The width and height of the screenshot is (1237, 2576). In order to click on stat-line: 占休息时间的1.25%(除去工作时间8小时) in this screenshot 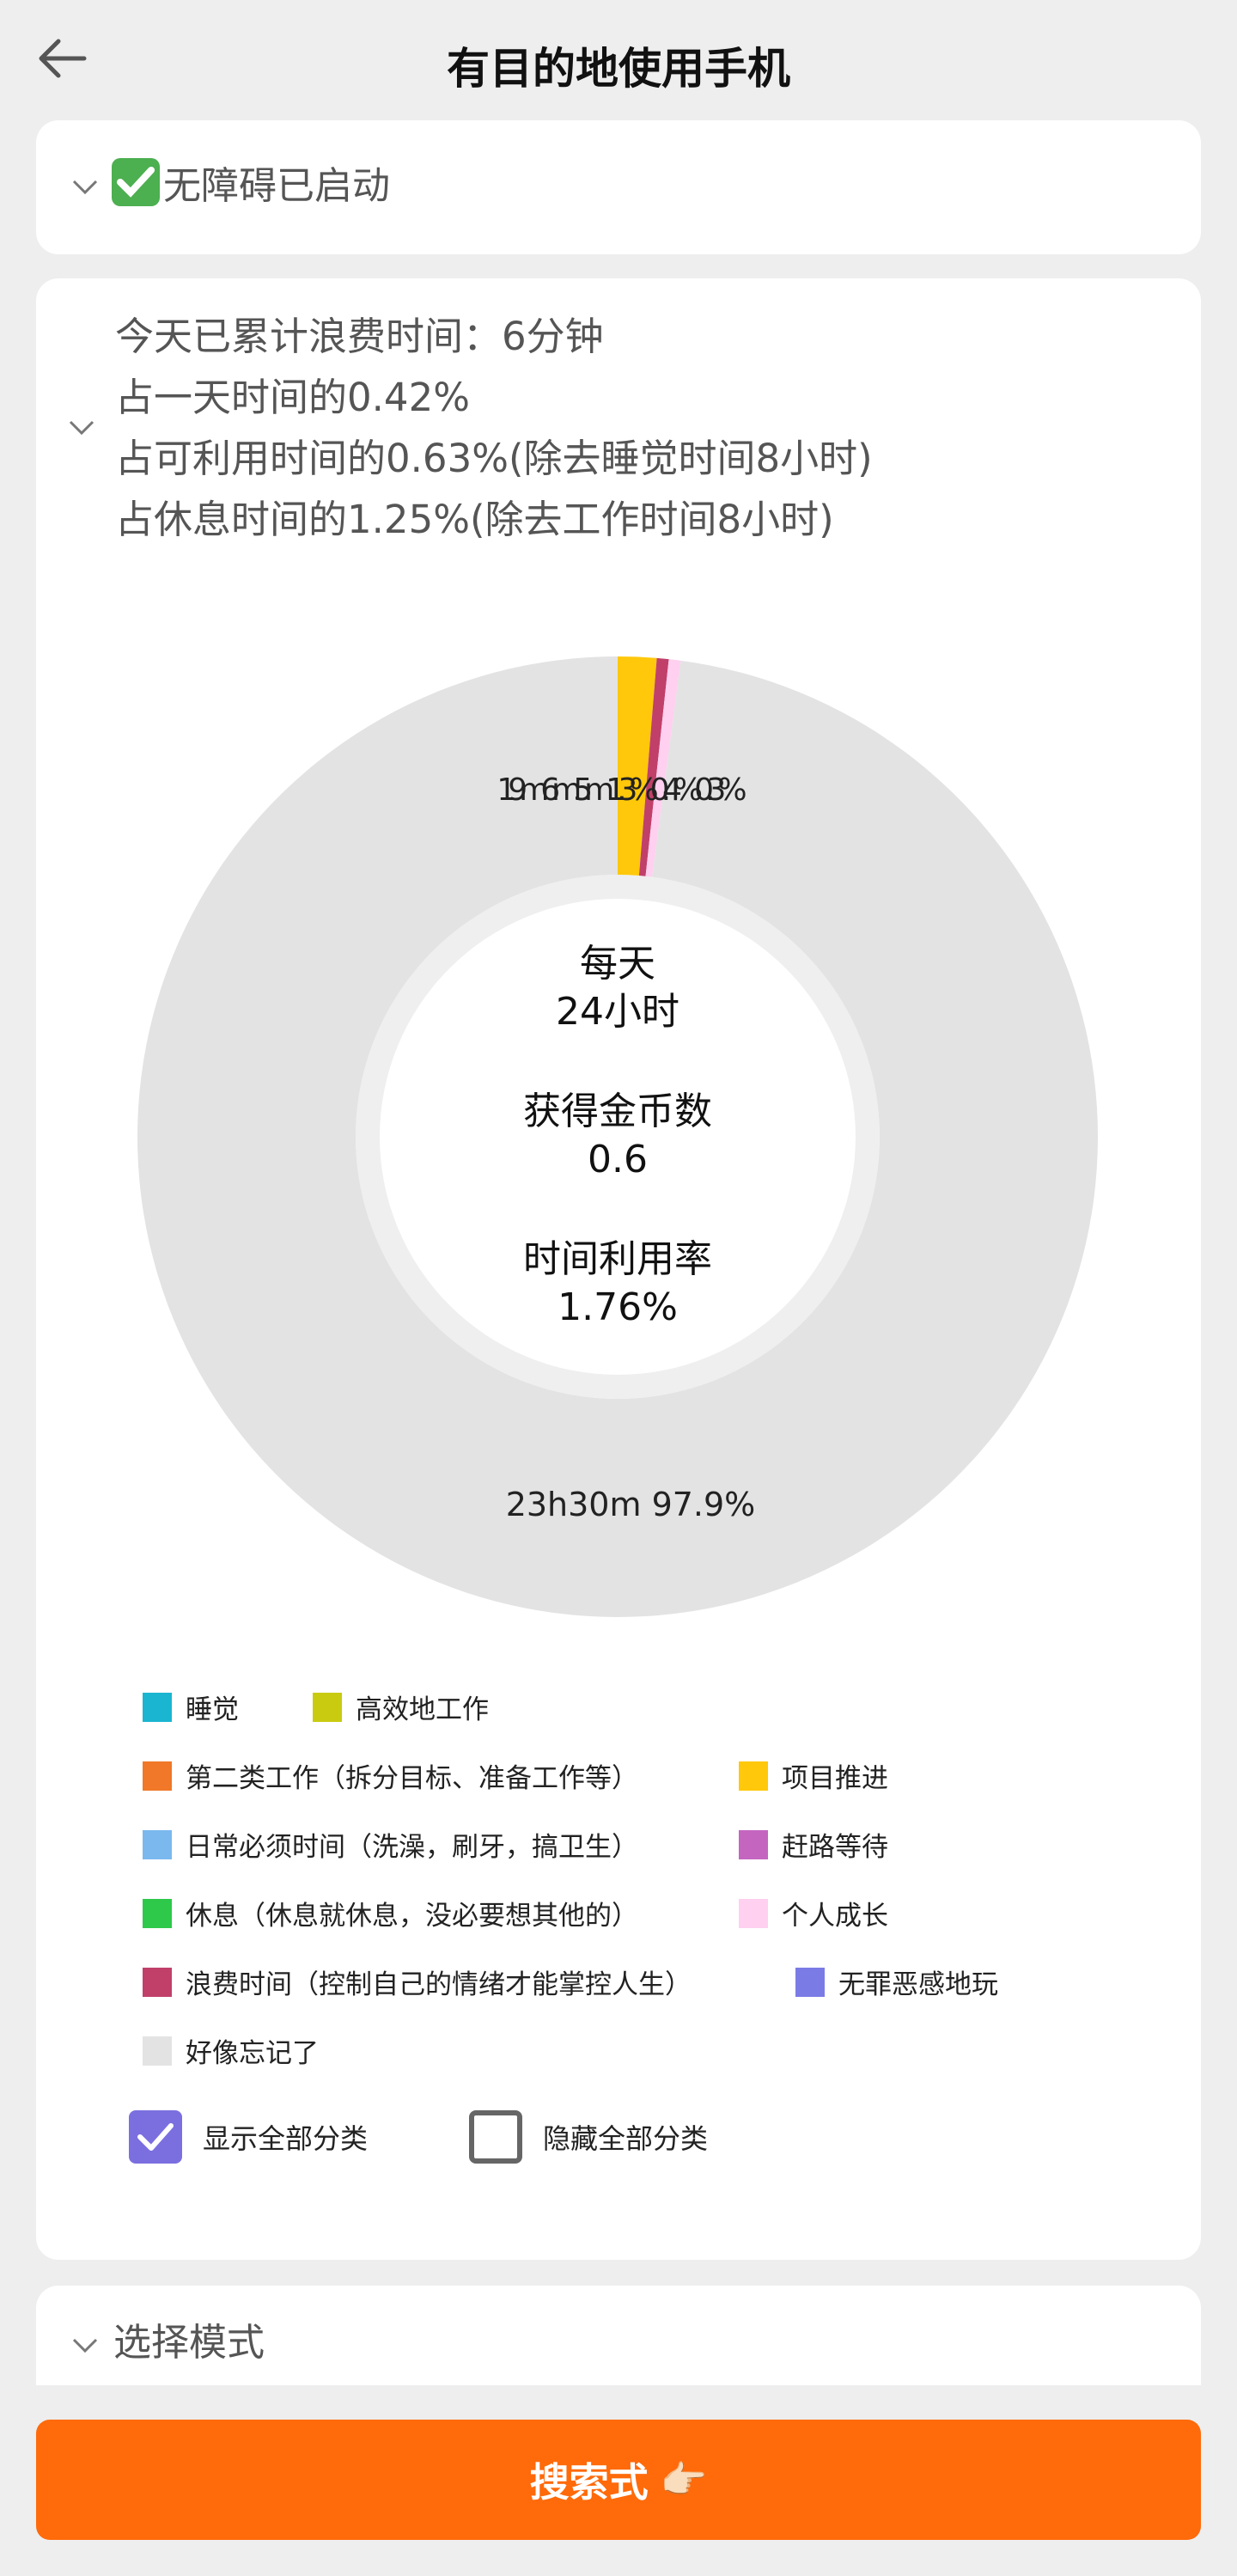, I will do `click(474, 519)`.